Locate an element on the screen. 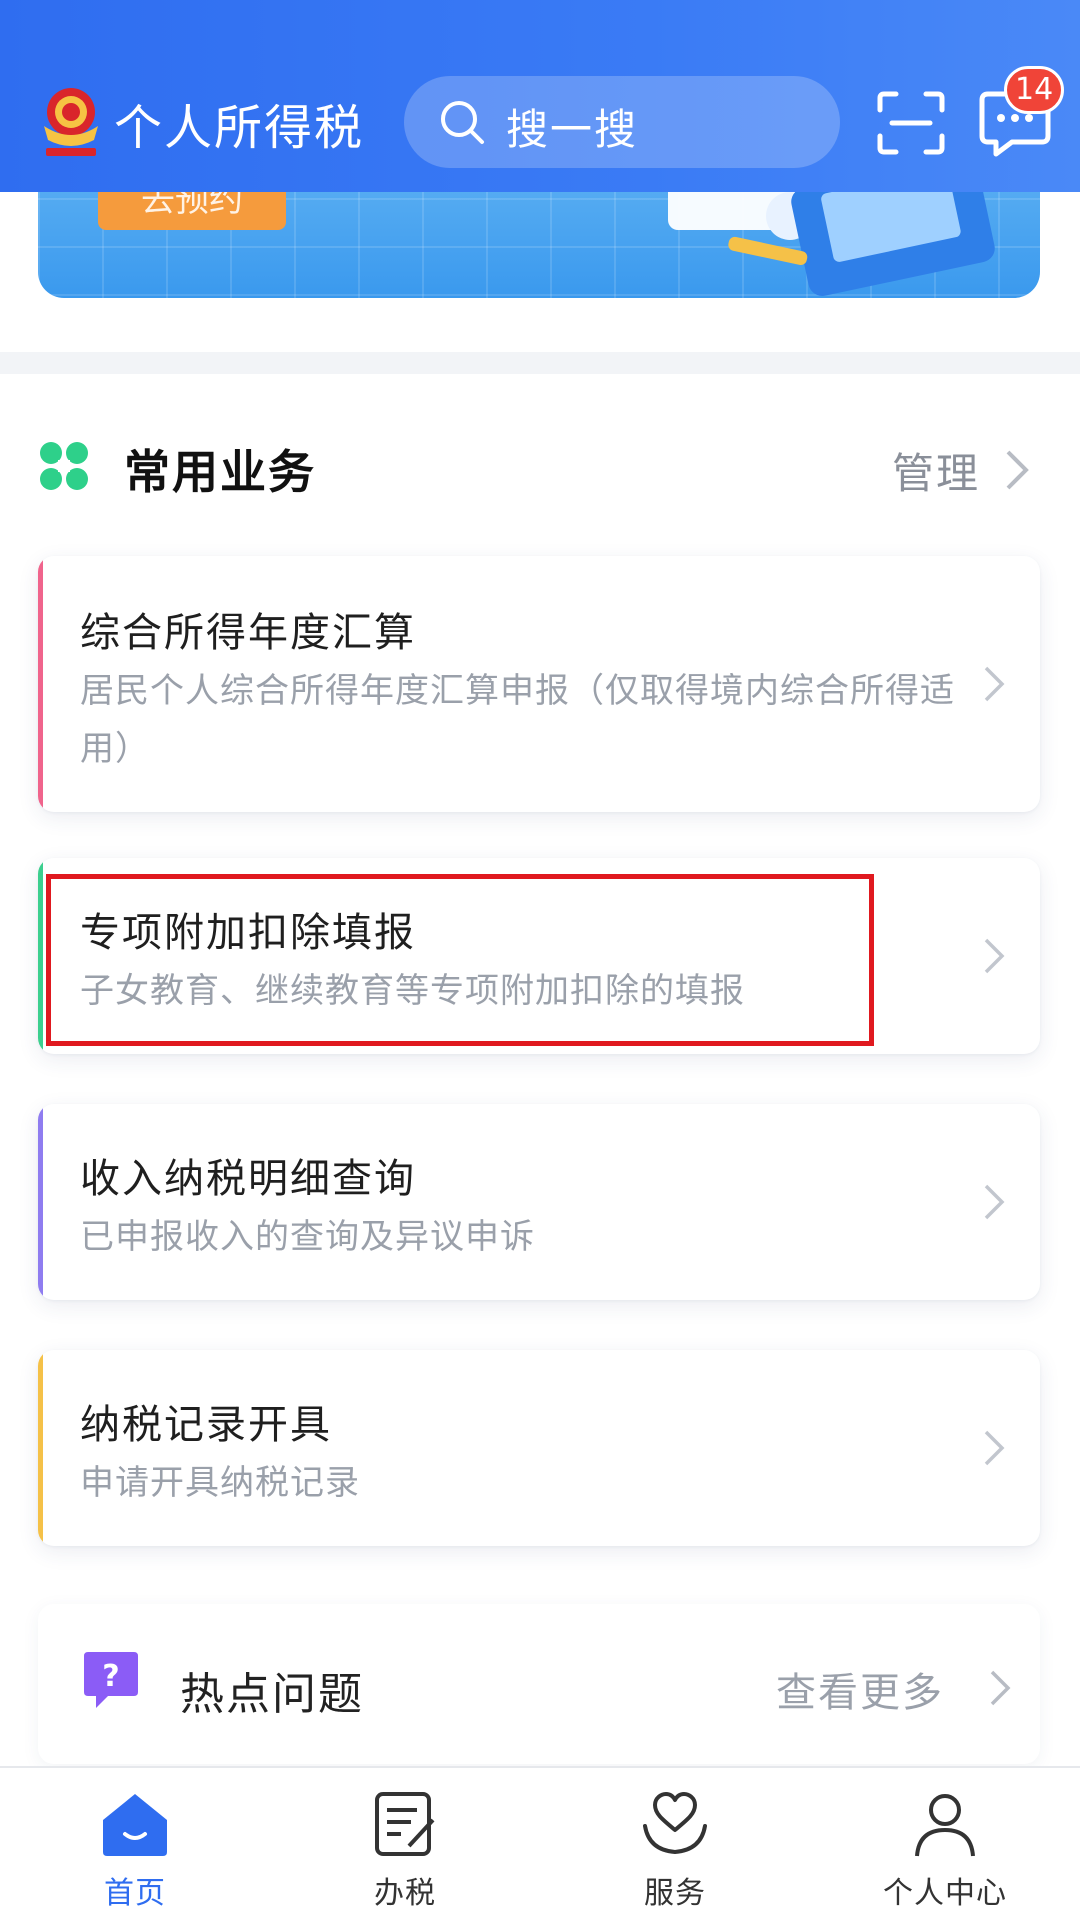 This screenshot has height=1920, width=1080. card-description: 已申报收入的查询及异议申诉 is located at coordinates (307, 1237).